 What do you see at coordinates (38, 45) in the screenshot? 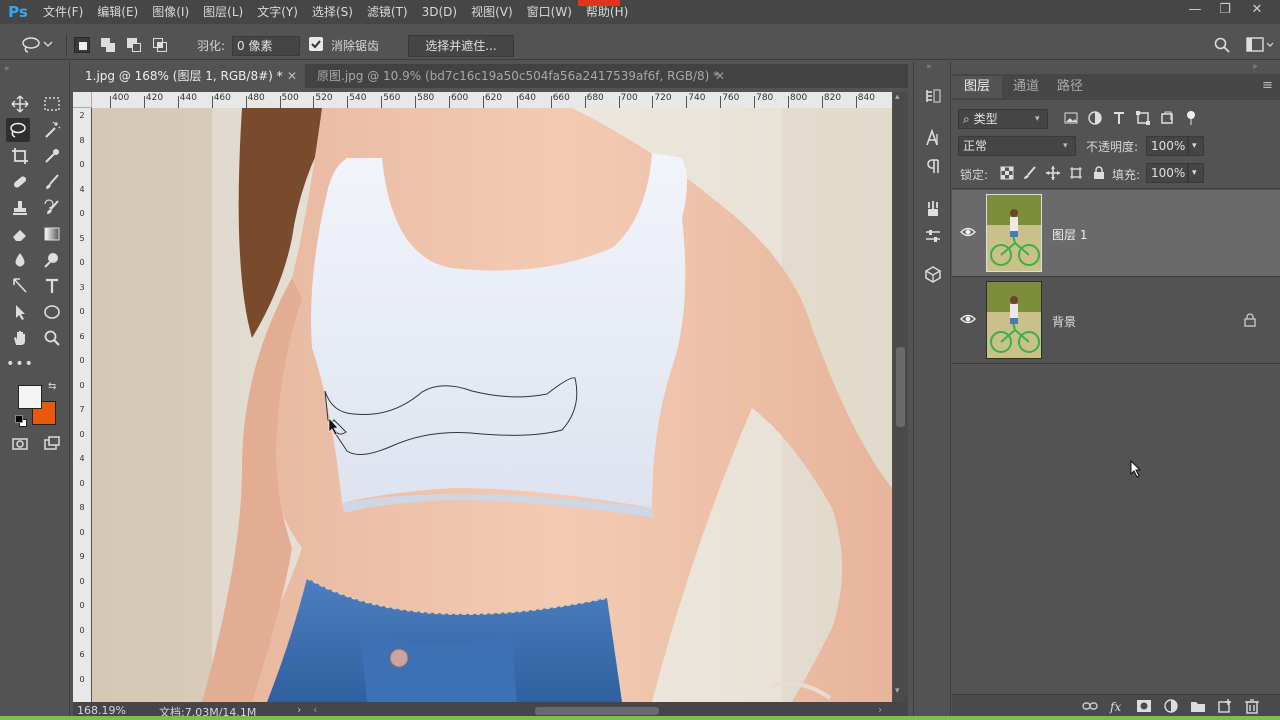
I see `lasso-preset-picker` at bounding box center [38, 45].